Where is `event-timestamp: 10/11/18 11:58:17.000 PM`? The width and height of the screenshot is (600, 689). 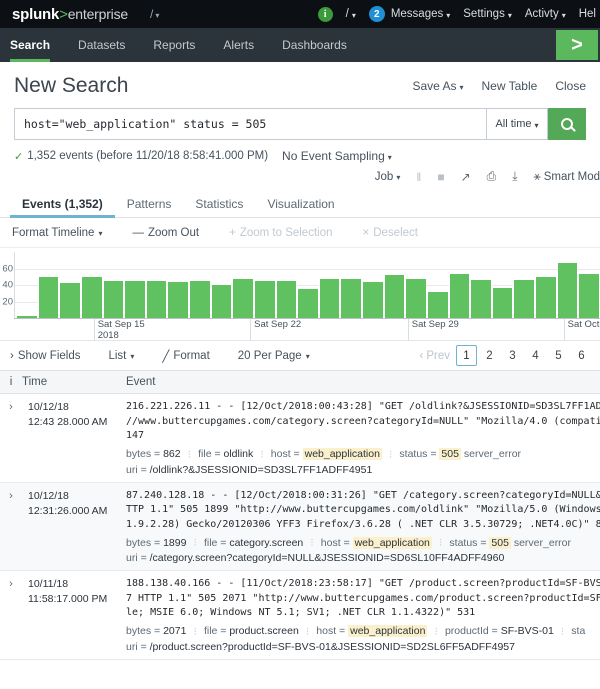 event-timestamp: 10/11/18 11:58:17.000 PM is located at coordinates (74, 615).